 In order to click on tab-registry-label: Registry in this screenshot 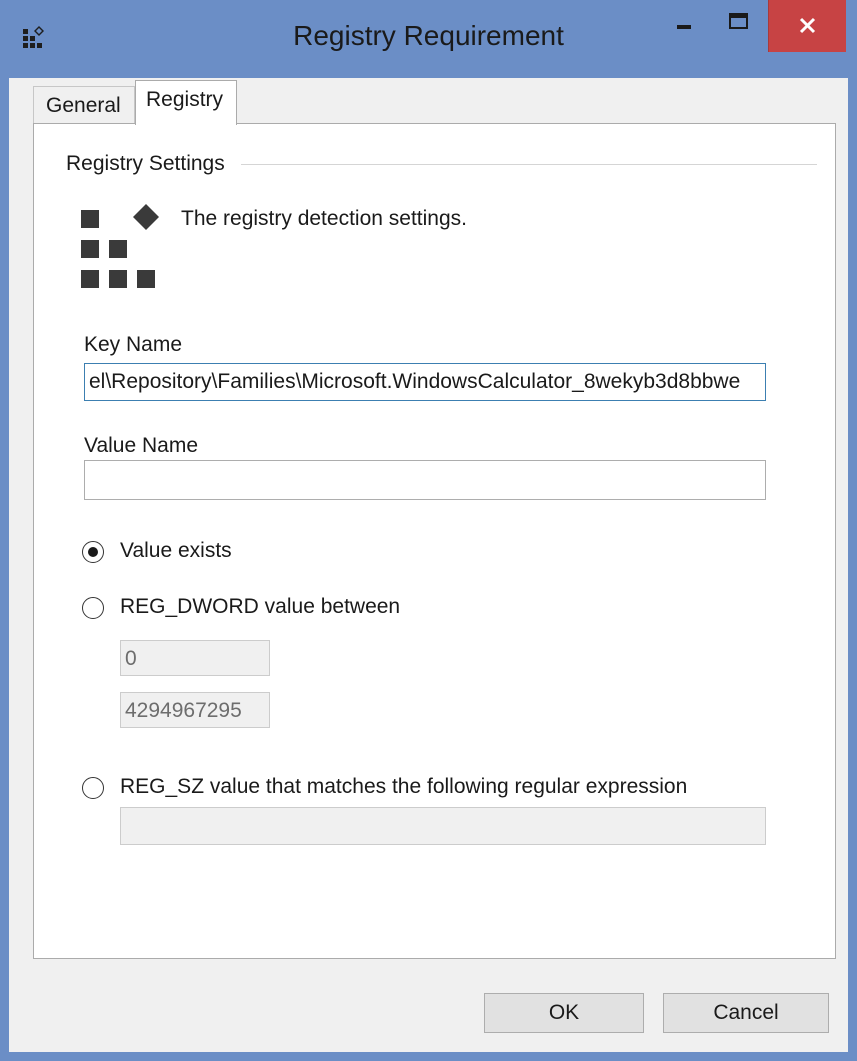, I will do `click(185, 99)`.